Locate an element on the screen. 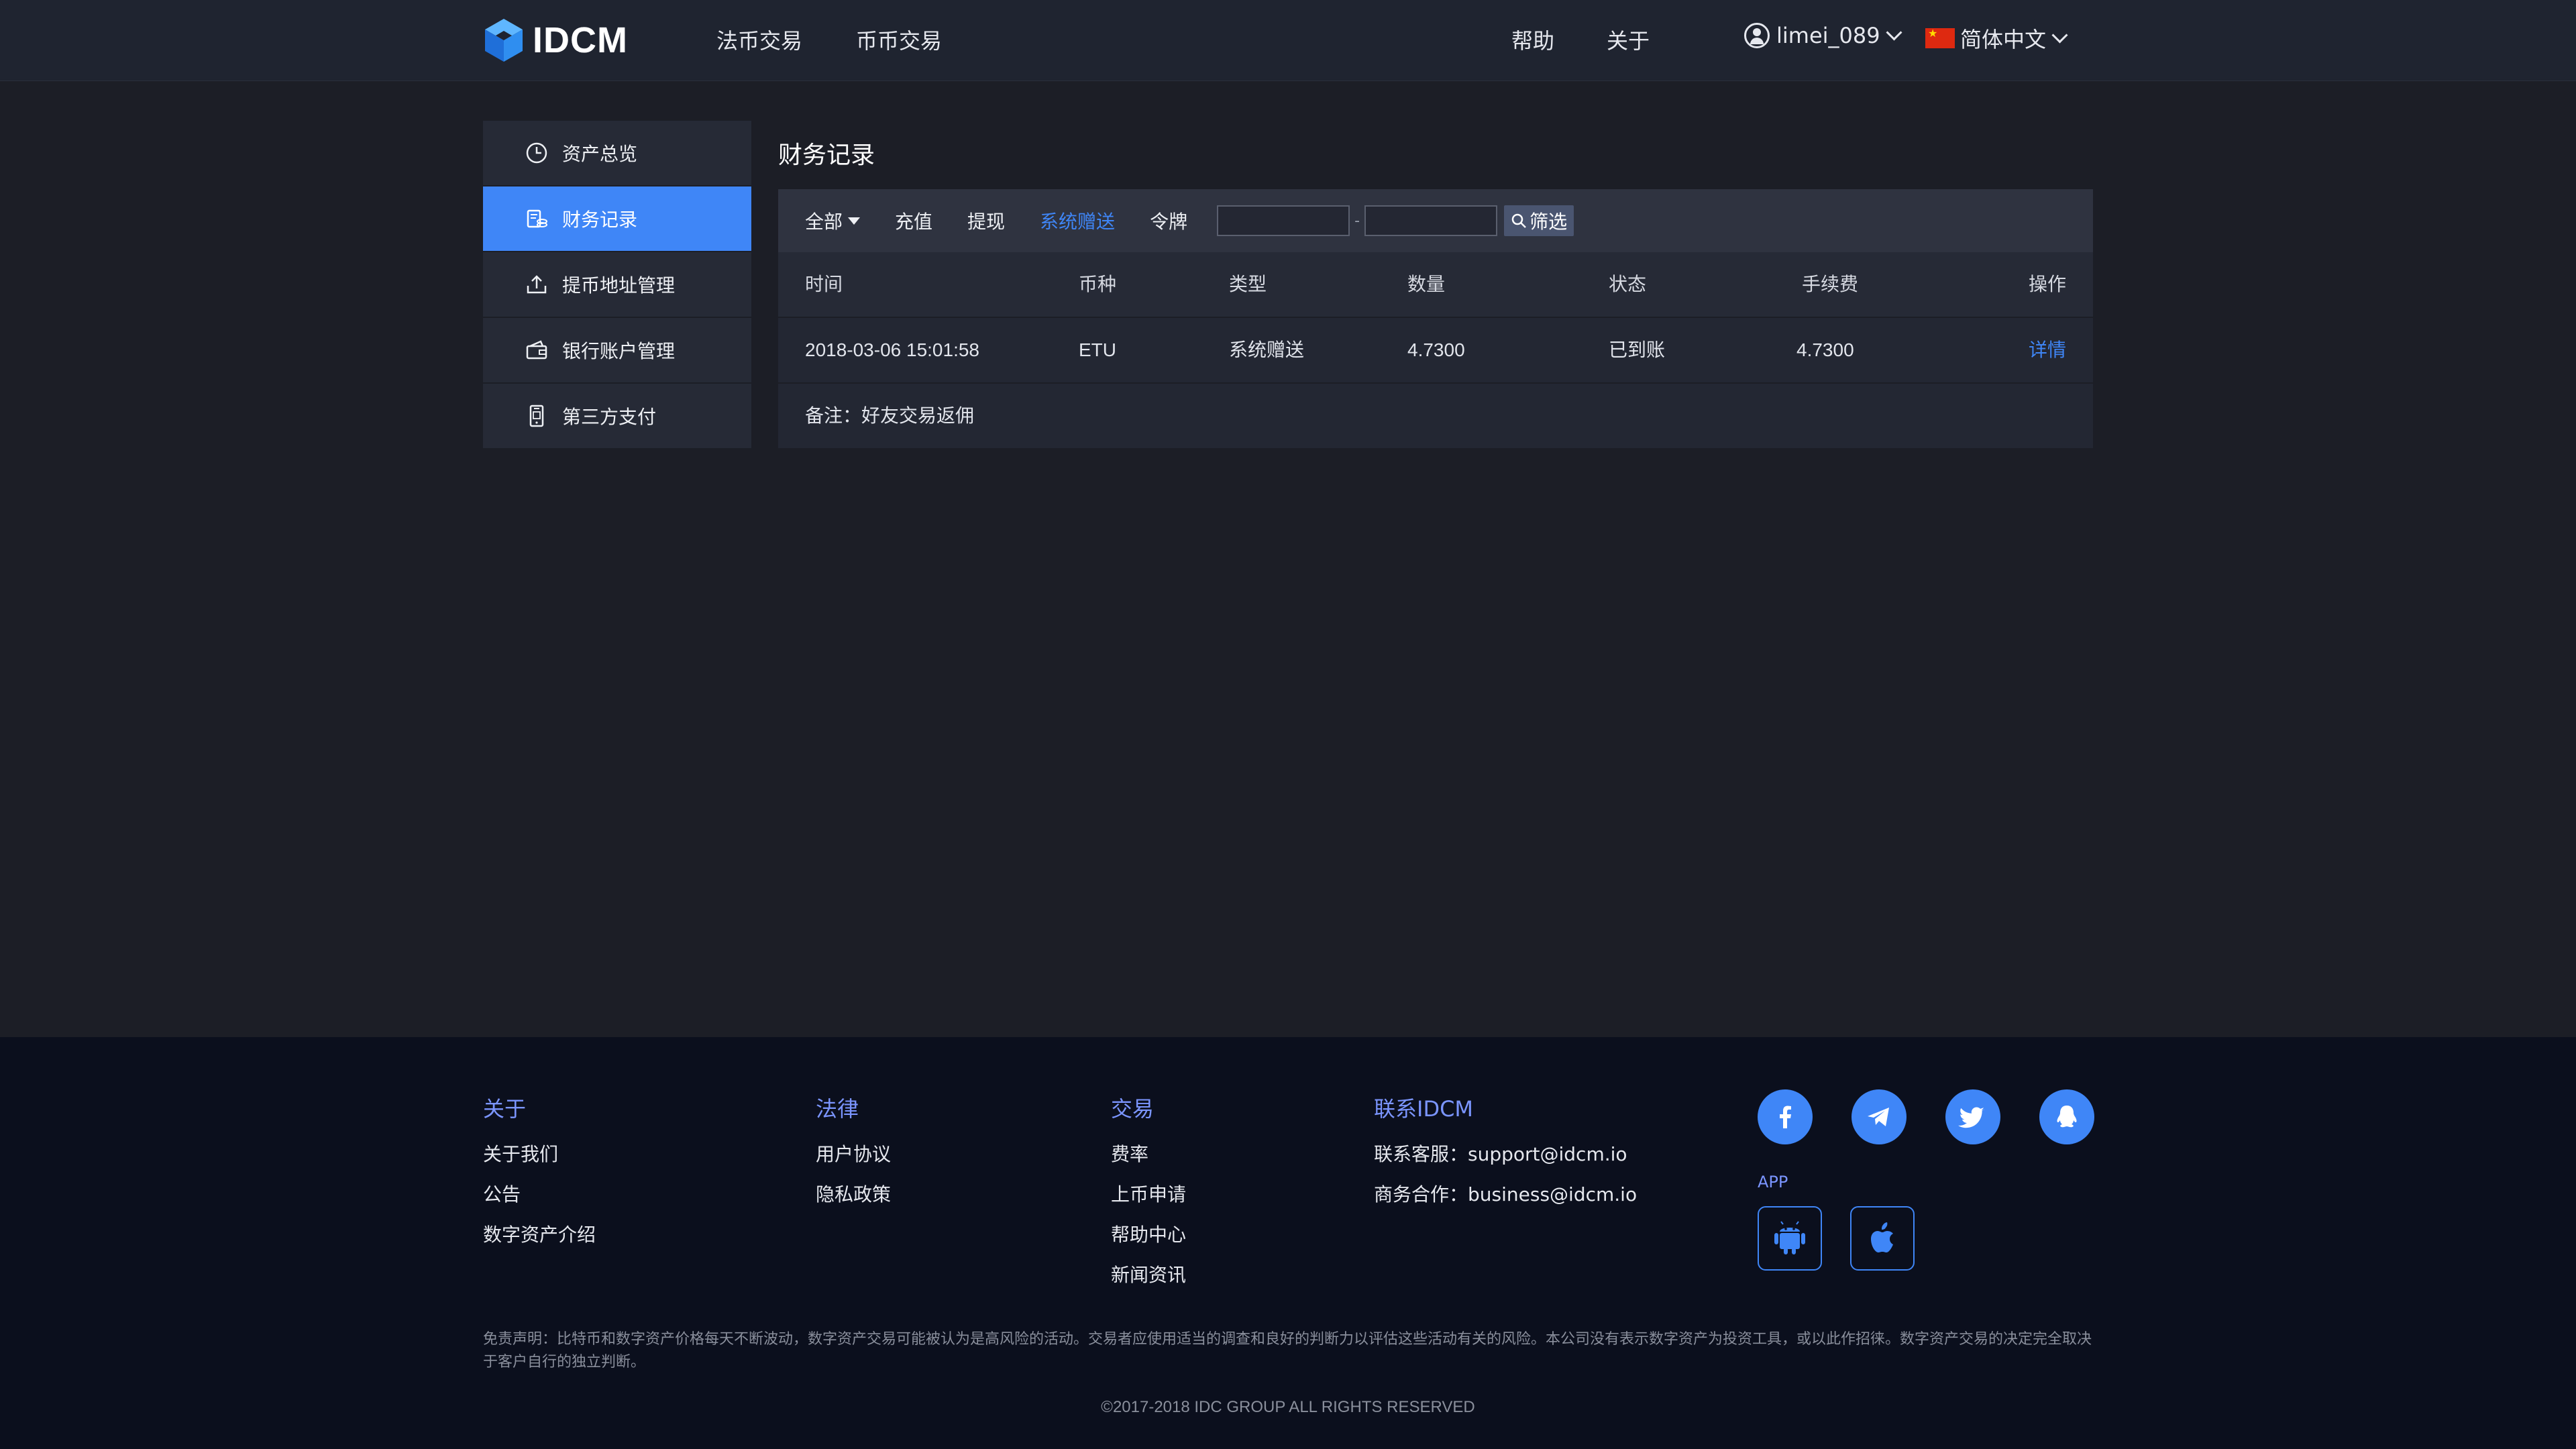 The height and width of the screenshot is (1449, 2576). footer-trade-column: 交易 费率 上币申请 帮助中心 新闻资讯 is located at coordinates (1148, 1196).